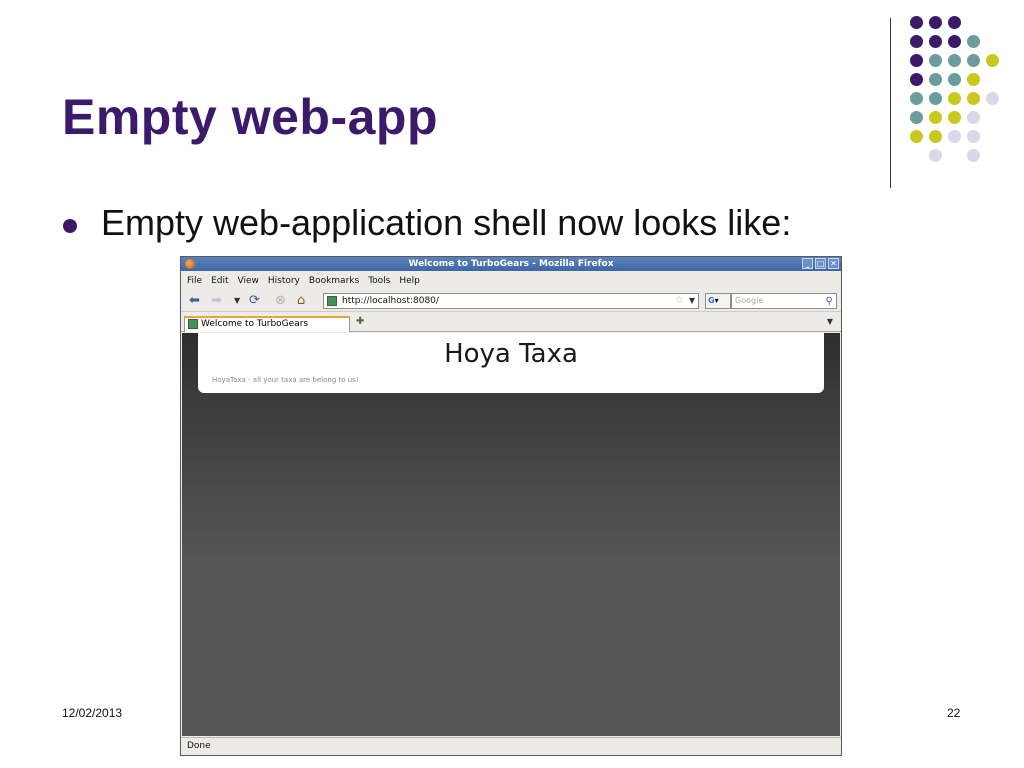 Image resolution: width=1024 pixels, height=768 pixels. I want to click on maximize-button: □, so click(820, 263).